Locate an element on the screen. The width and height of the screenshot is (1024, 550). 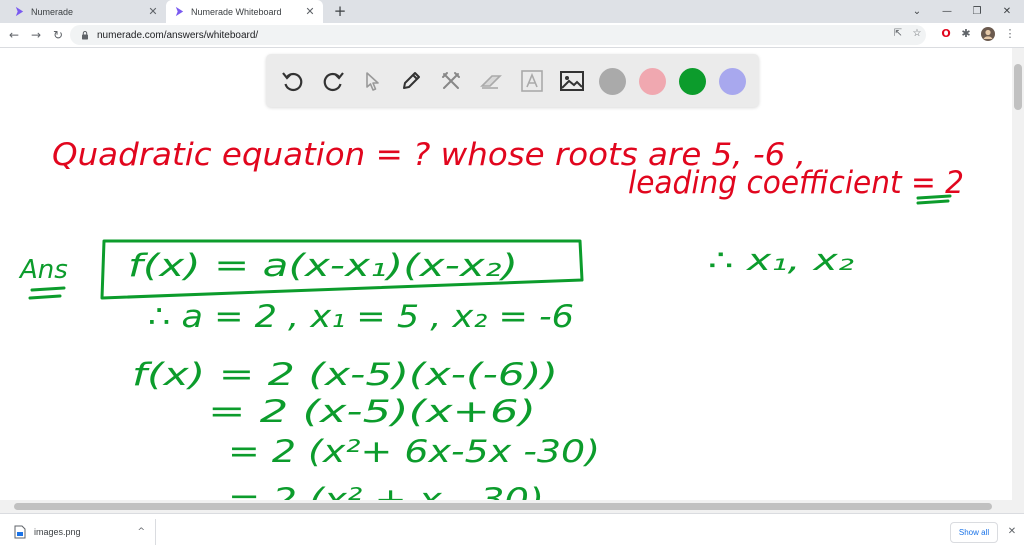
question-line-2: leading coefficient = 2 is located at coordinates (796, 183).